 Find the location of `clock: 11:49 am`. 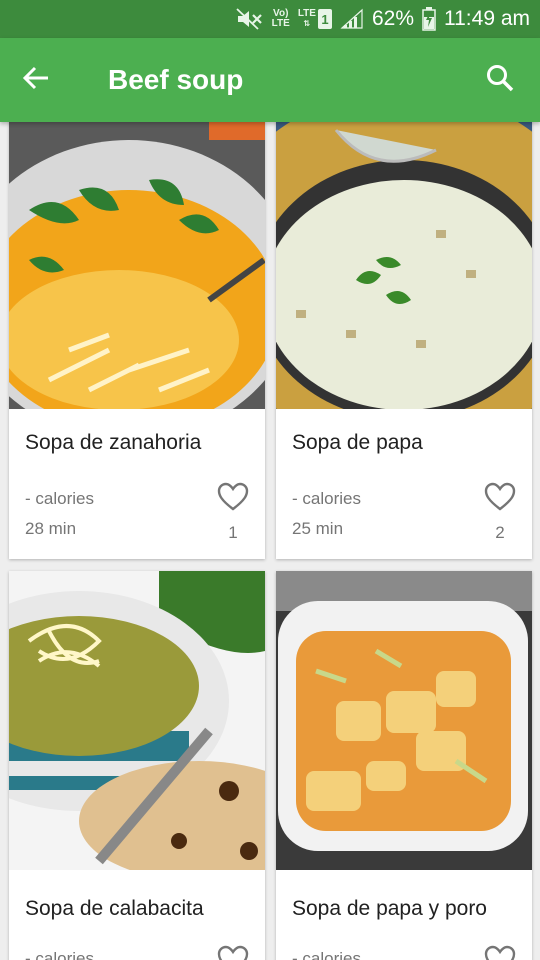

clock: 11:49 am is located at coordinates (487, 18).